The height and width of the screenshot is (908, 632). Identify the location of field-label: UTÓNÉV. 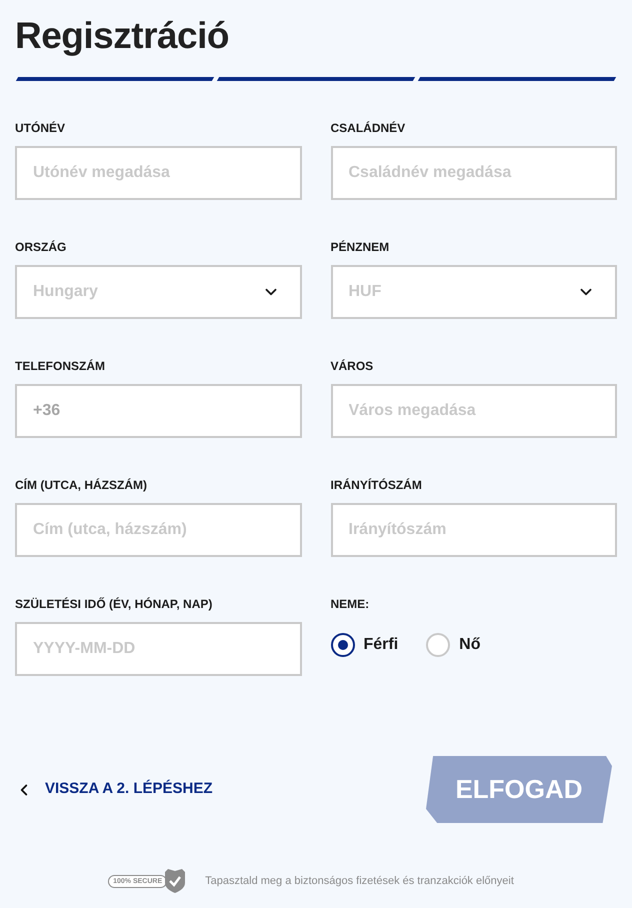
(40, 128).